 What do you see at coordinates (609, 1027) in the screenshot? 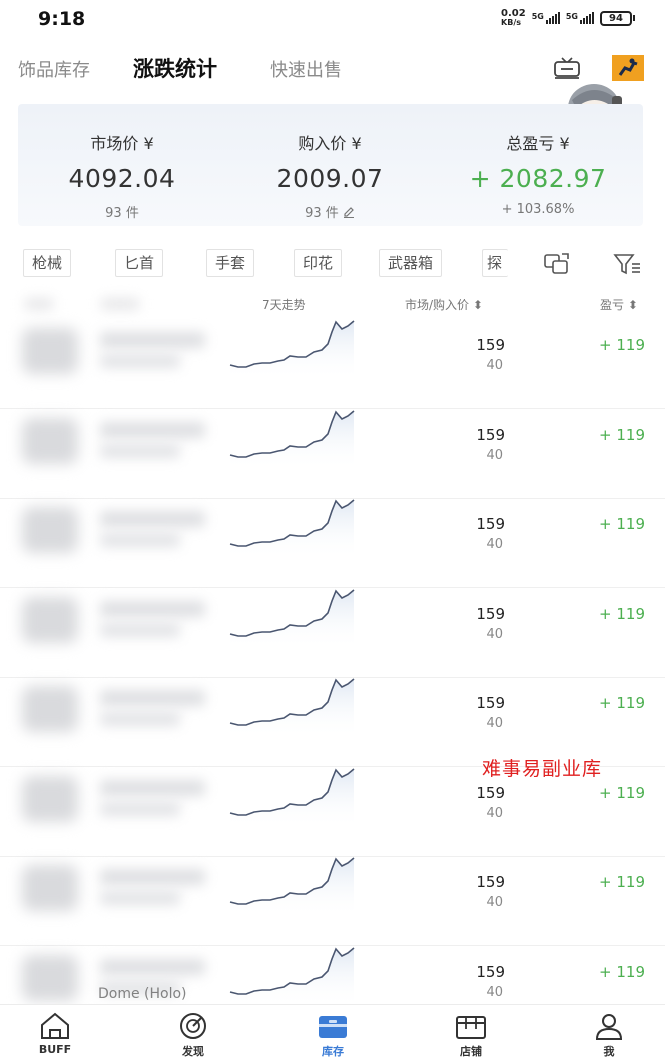
I see `user-icon` at bounding box center [609, 1027].